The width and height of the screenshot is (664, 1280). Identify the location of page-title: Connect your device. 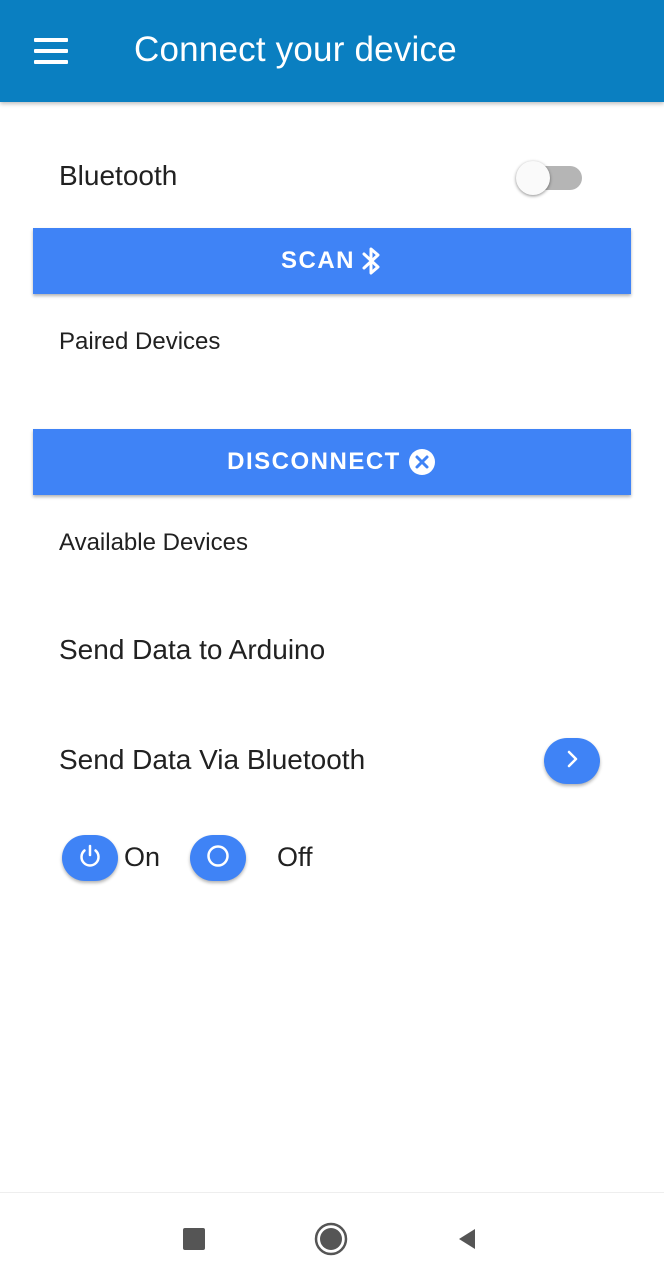
(295, 49).